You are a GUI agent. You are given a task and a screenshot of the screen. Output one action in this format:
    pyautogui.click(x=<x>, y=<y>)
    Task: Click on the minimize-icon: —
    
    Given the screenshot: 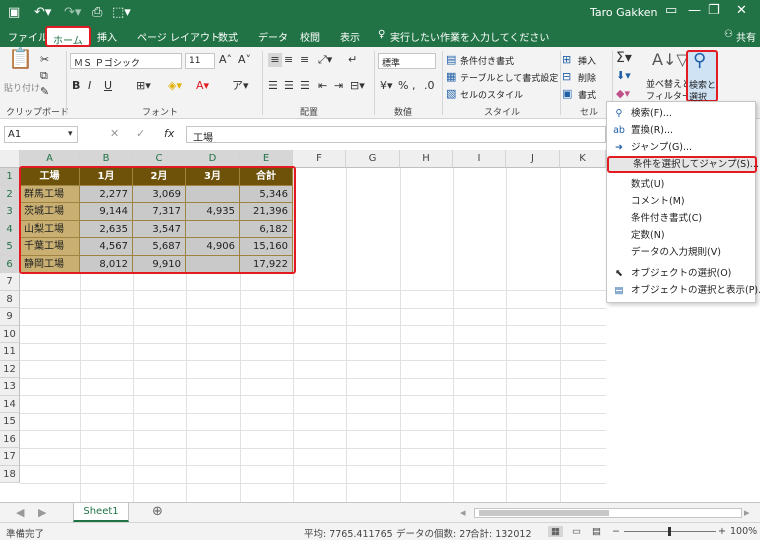 What is the action you would take?
    pyautogui.click(x=694, y=10)
    